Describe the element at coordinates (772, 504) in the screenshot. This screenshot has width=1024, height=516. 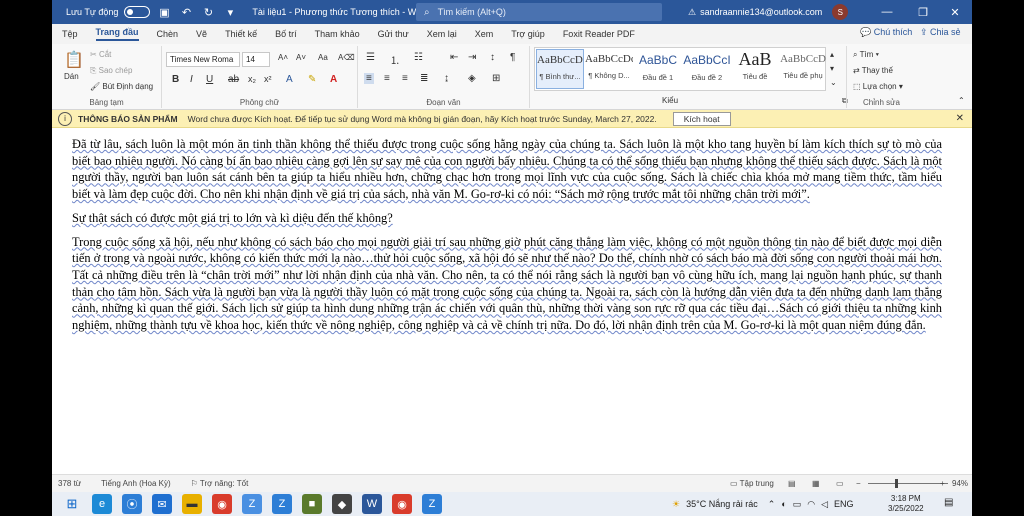
I see `tray-overflow-icon: ⌃` at that location.